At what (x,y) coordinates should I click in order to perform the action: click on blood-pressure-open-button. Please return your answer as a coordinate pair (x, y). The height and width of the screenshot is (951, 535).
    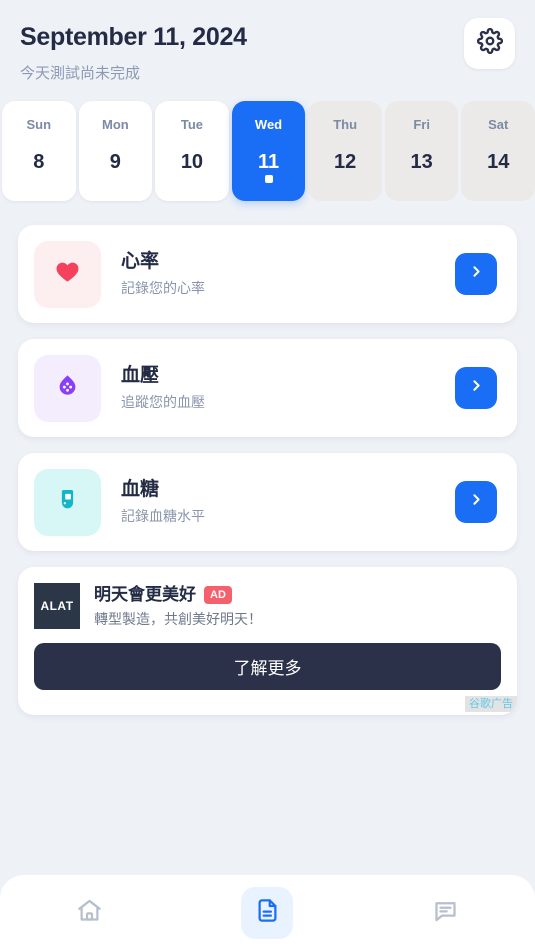
    Looking at the image, I should click on (476, 388).